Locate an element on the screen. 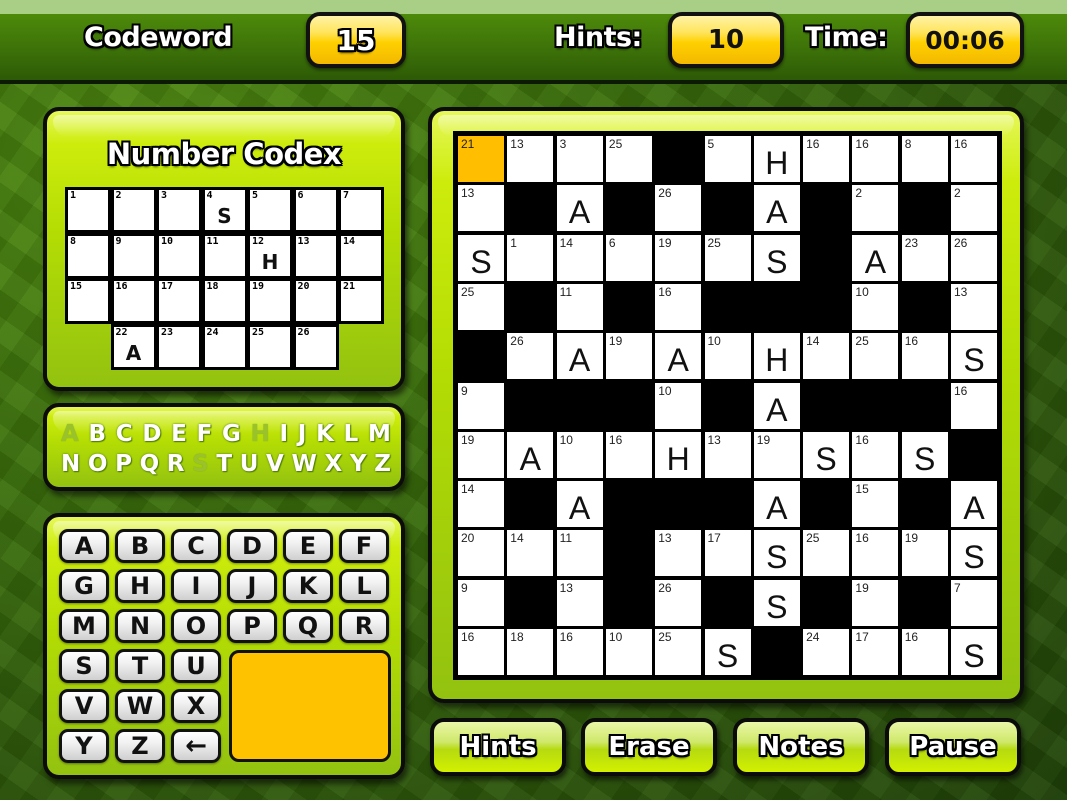  grid-cell: 1 is located at coordinates (530, 257).